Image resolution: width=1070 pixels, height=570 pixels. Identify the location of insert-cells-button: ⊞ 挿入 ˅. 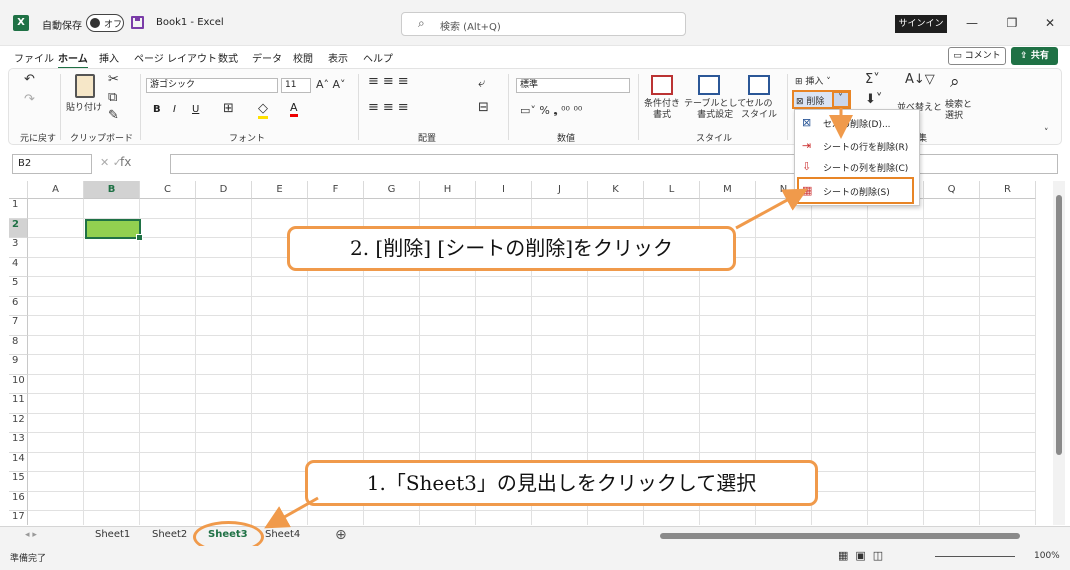
(813, 80).